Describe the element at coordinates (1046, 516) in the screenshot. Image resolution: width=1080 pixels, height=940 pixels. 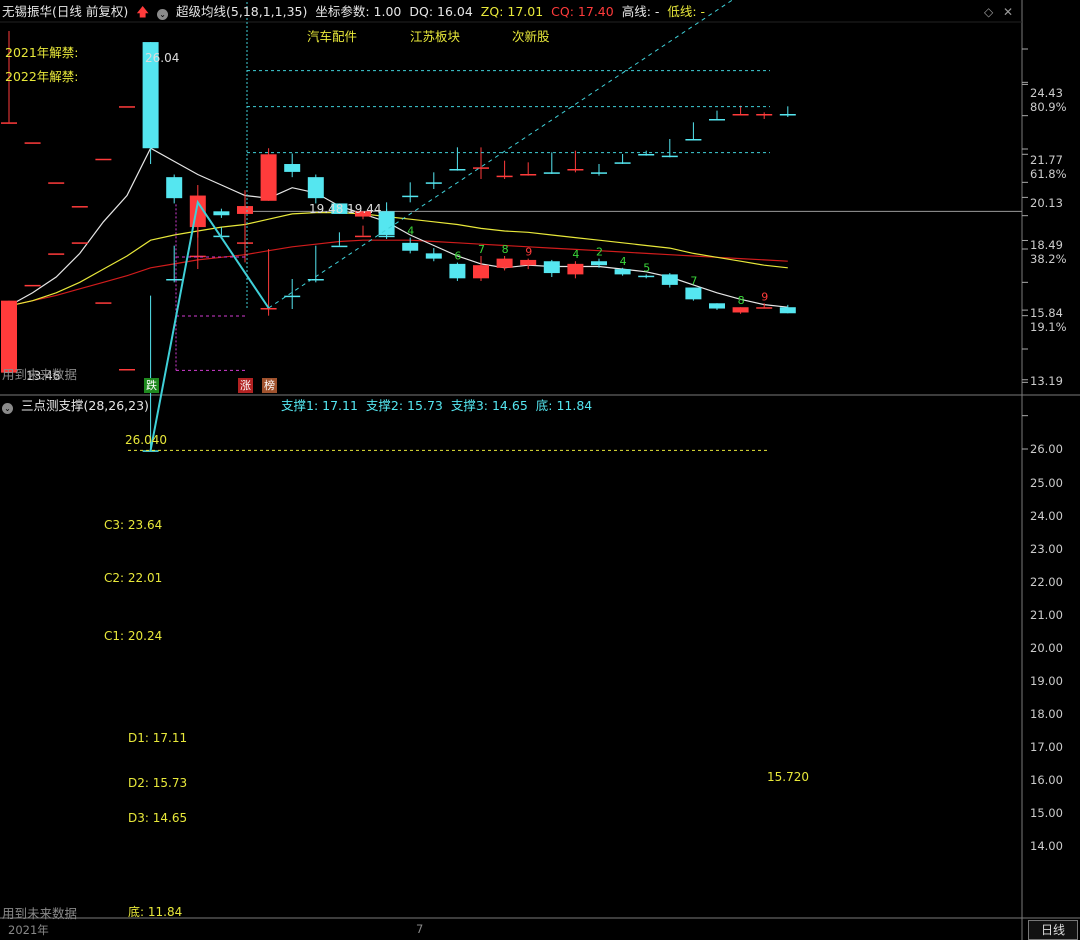
I see `sub-axis-label: 24.00` at that location.